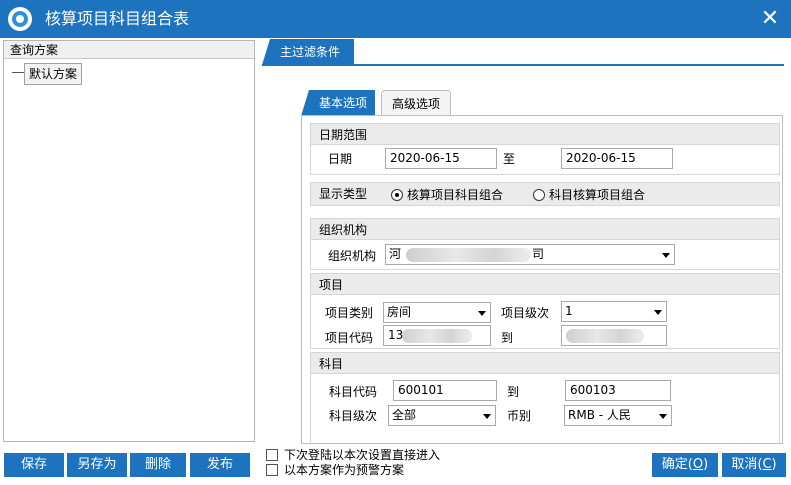 The height and width of the screenshot is (485, 791). What do you see at coordinates (538, 254) in the screenshot?
I see `org-value-suffix: 司` at bounding box center [538, 254].